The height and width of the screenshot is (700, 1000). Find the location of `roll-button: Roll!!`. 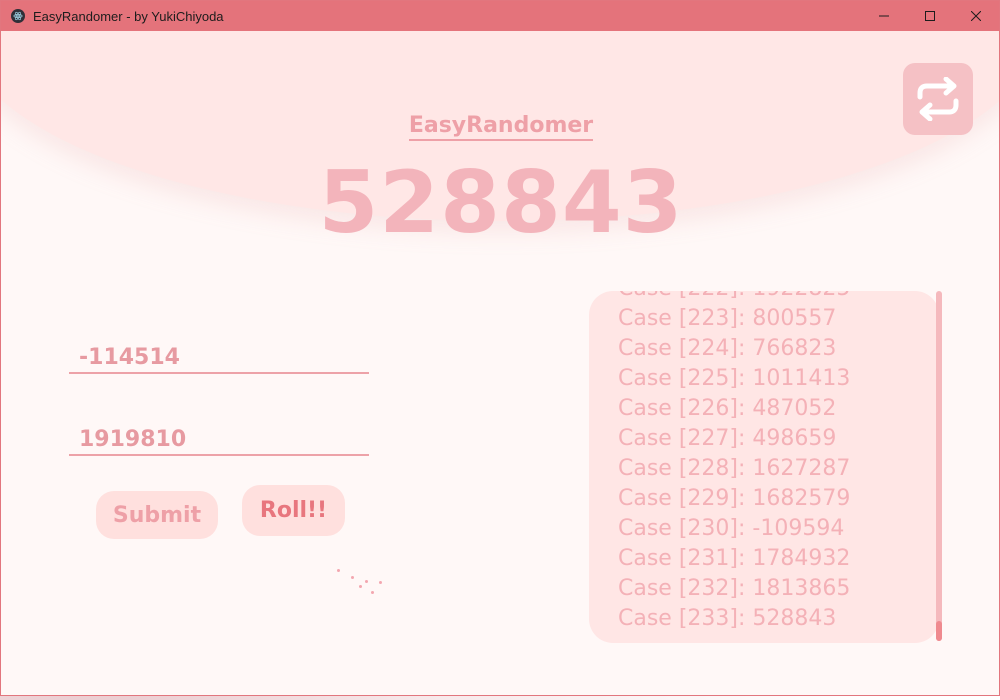

roll-button: Roll!! is located at coordinates (293, 510).